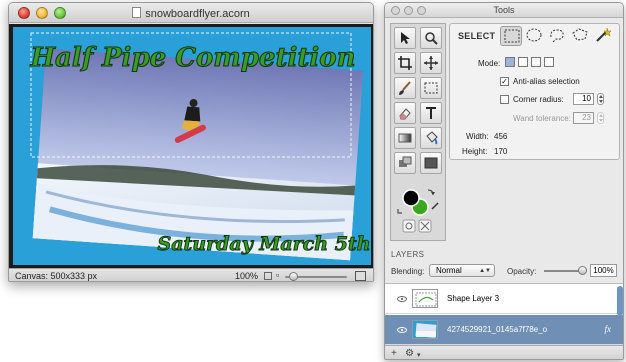 The image size is (626, 362). I want to click on eyedropper-icon, so click(435, 206).